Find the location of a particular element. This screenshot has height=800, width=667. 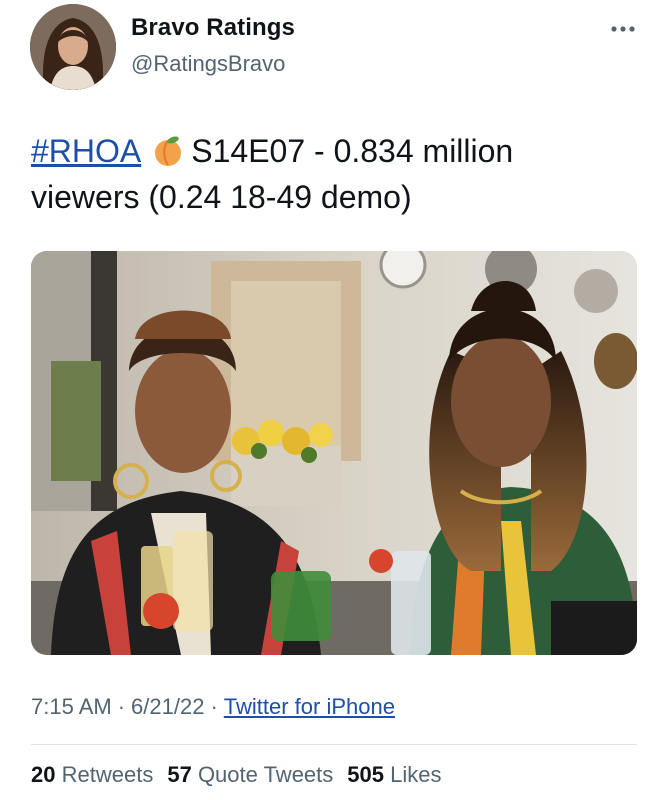

display-name: Bravo Ratings is located at coordinates (213, 28).